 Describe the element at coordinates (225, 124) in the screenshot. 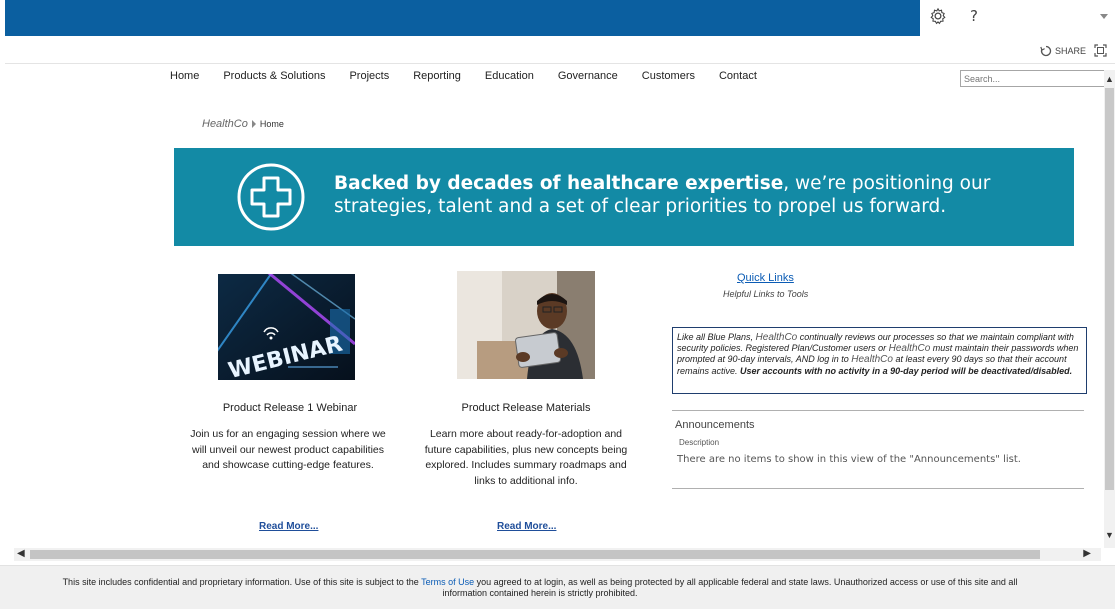

I see `breadcrumb-site: HealthCo` at that location.